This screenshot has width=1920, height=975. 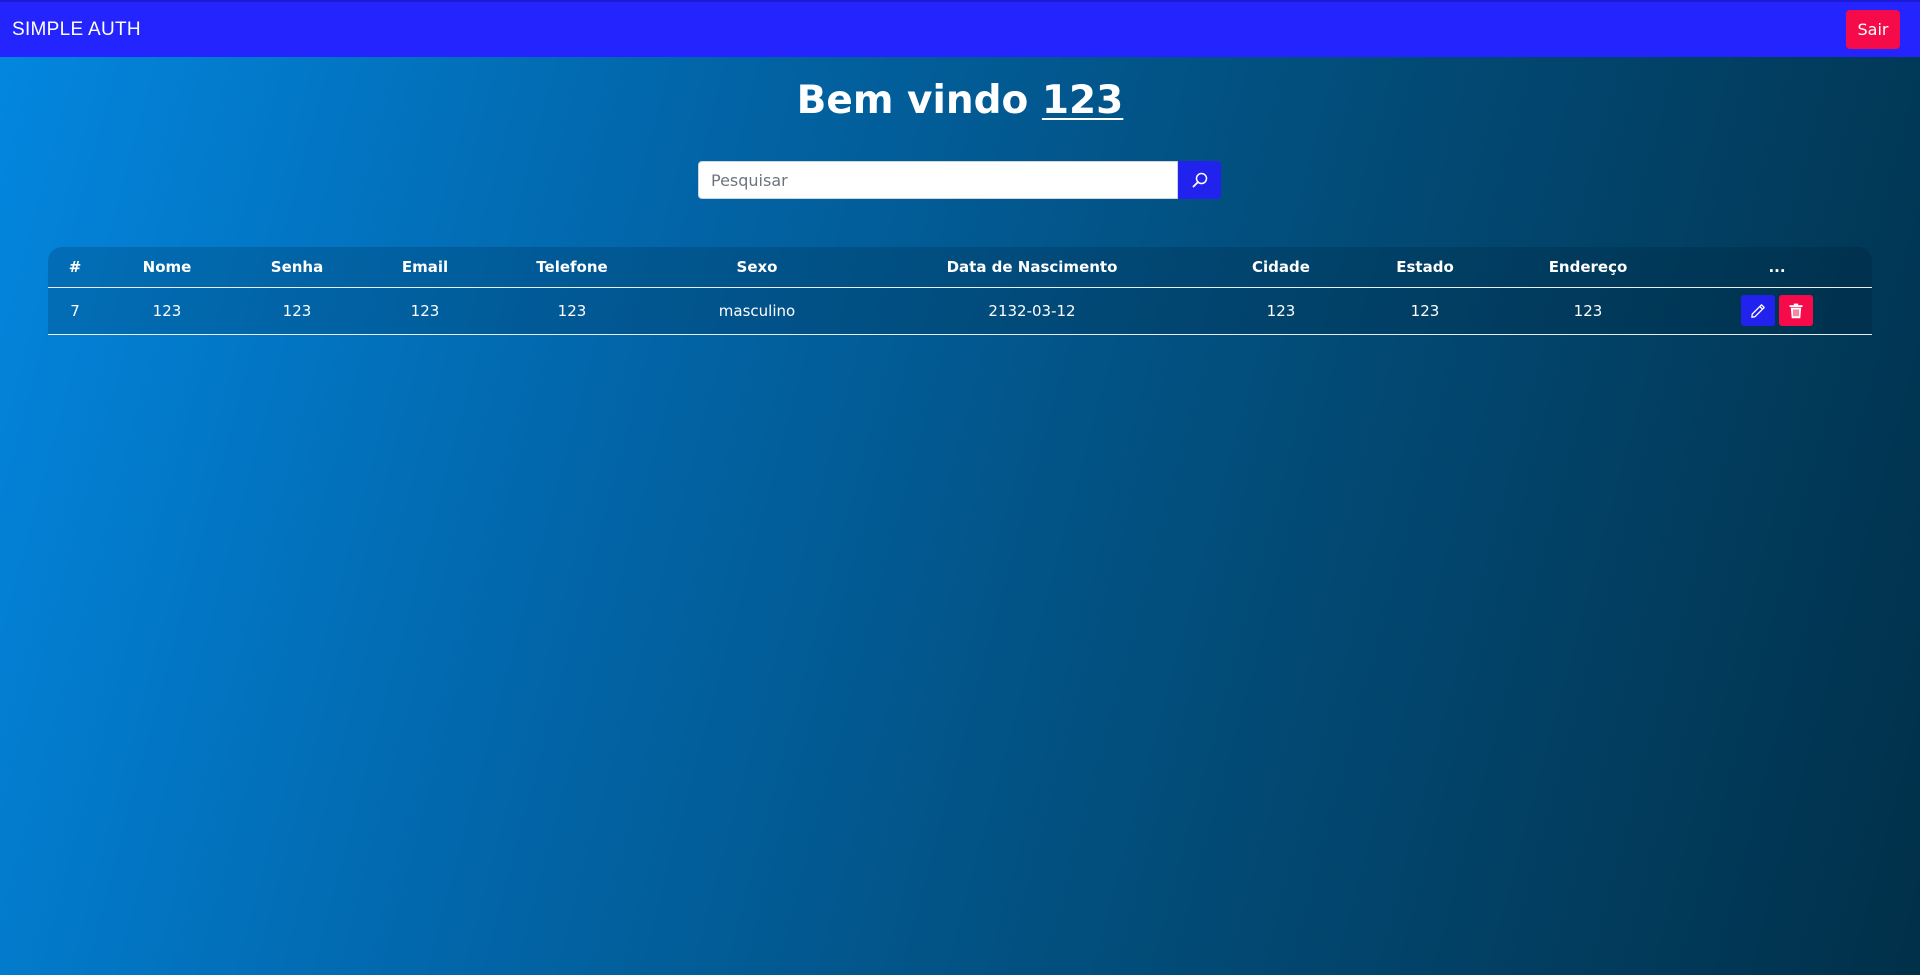 I want to click on column-header-nome: Nome, so click(x=167, y=267).